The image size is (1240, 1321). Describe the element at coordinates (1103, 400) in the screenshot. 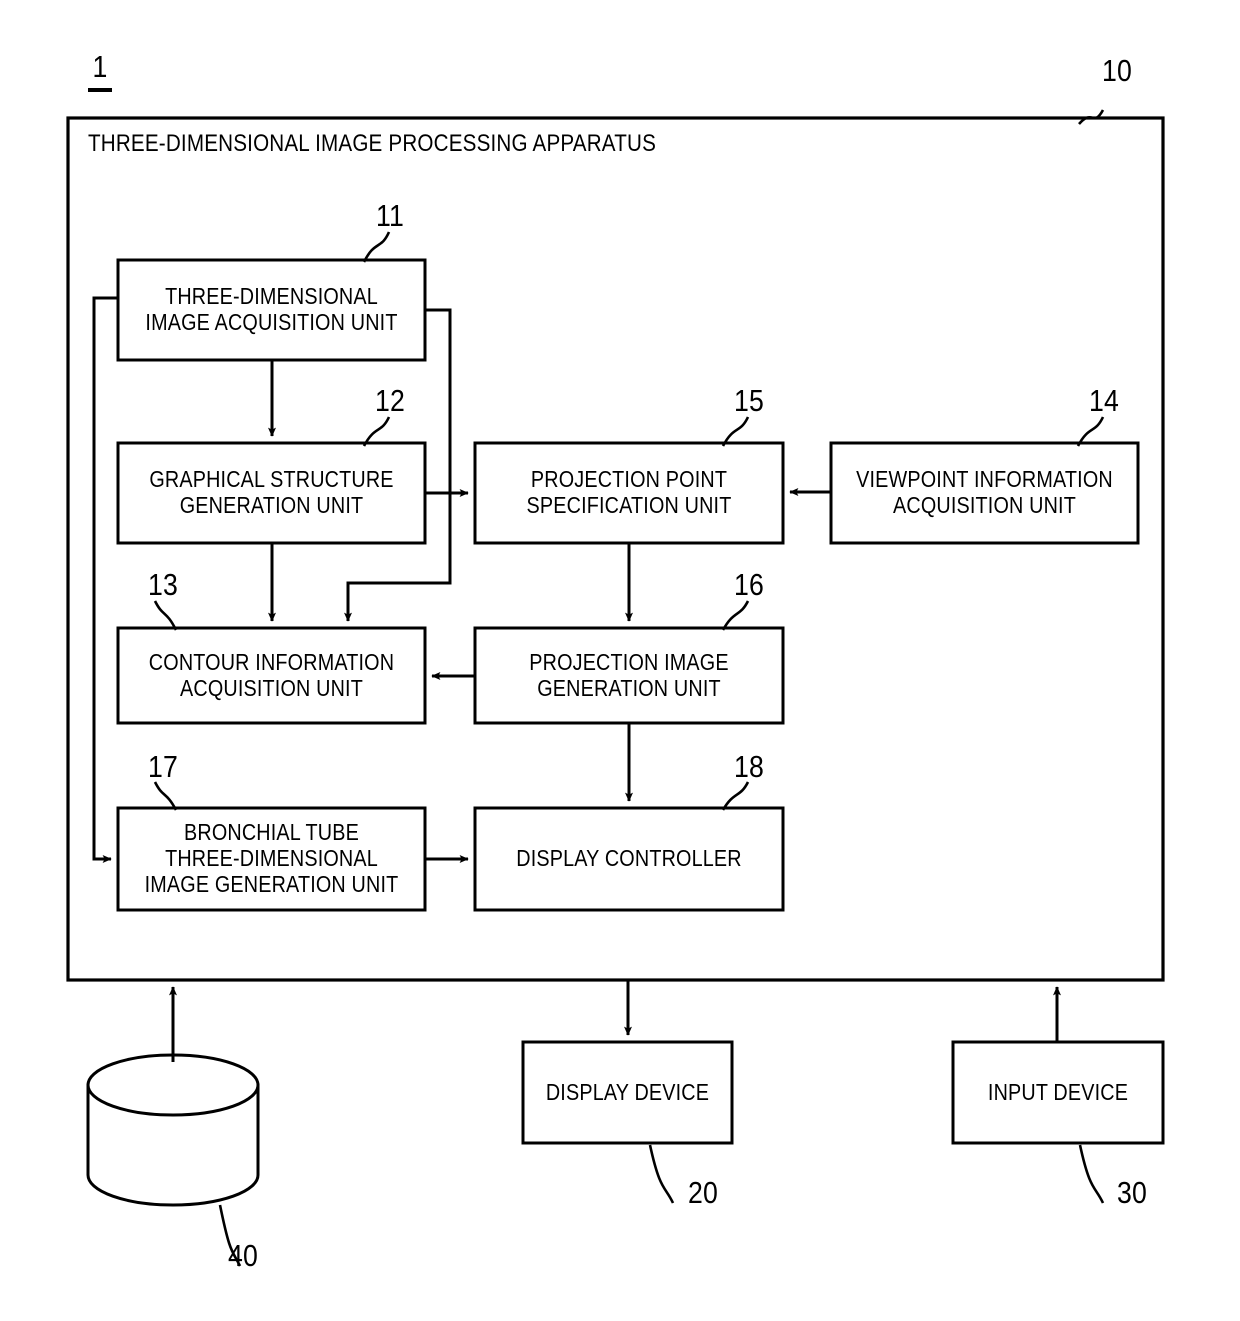

I see `ref-num-14: 14` at that location.